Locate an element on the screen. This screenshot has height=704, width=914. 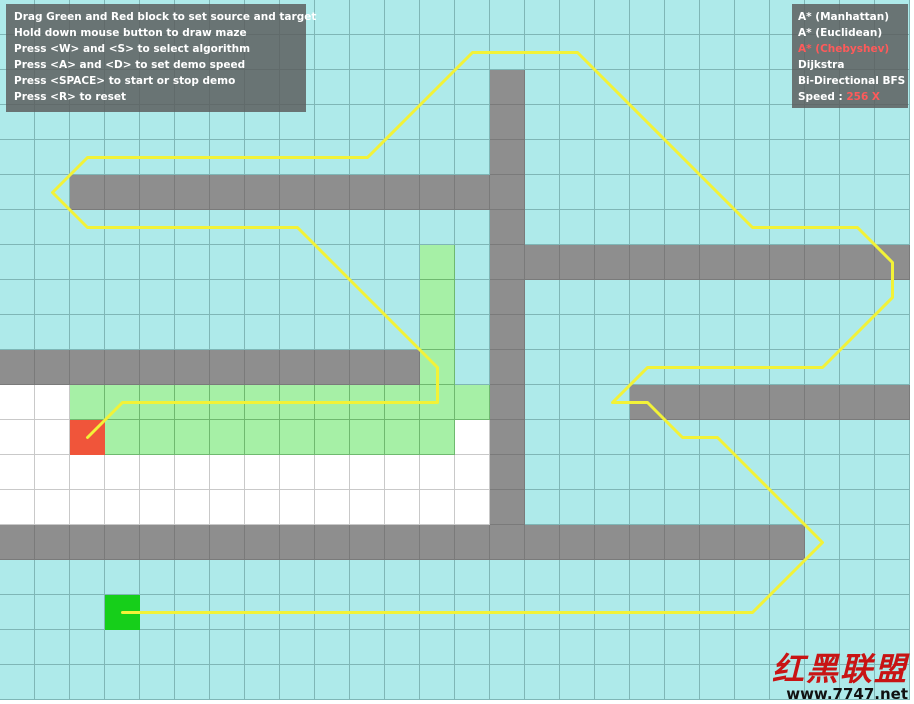
algorithm-astar-manhattan: A* (Manhattan) is located at coordinates (853, 17).